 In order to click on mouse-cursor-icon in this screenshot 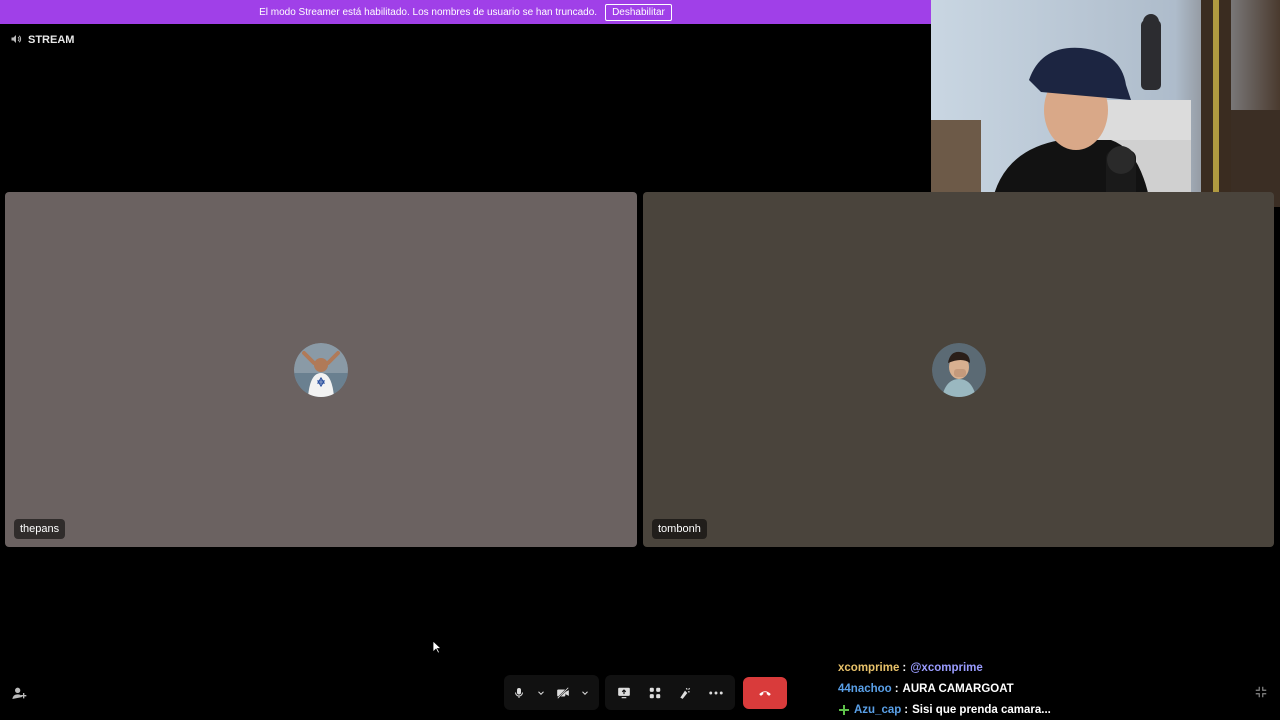, I will do `click(437, 647)`.